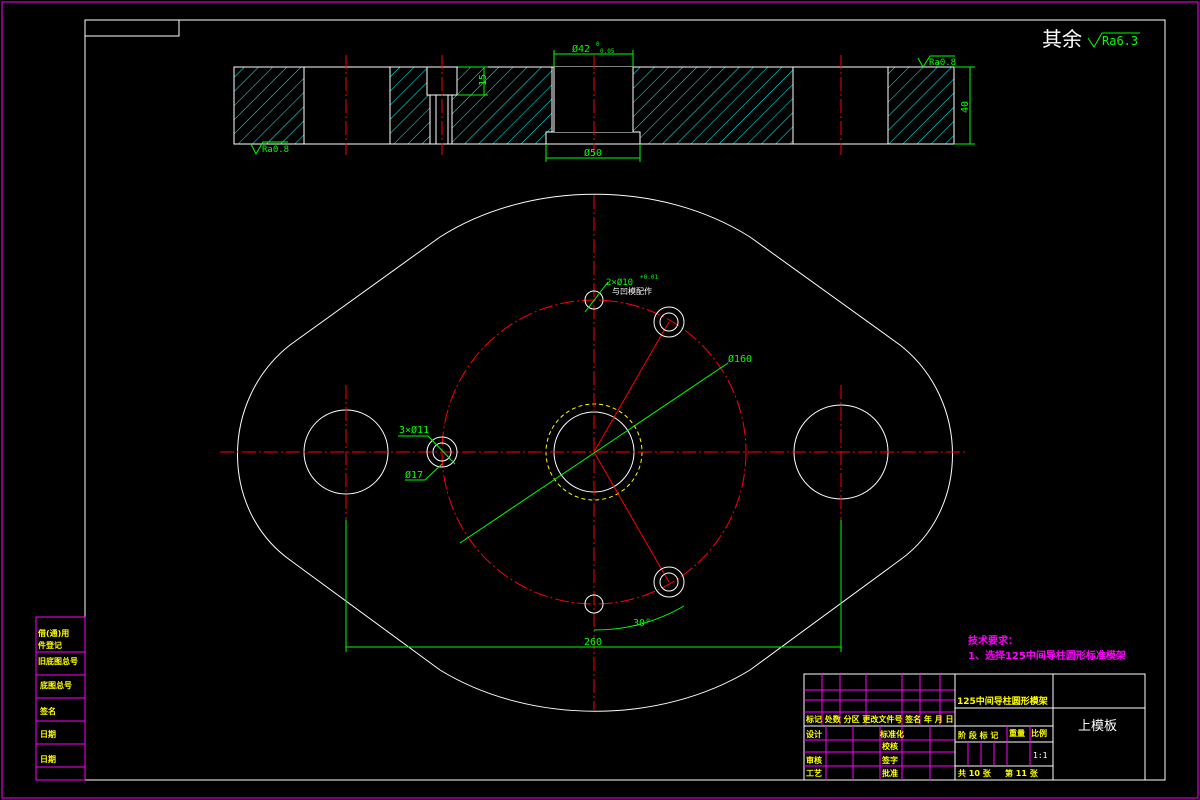  What do you see at coordinates (740, 359) in the screenshot?
I see `pitch-circle-dim: Ø160` at bounding box center [740, 359].